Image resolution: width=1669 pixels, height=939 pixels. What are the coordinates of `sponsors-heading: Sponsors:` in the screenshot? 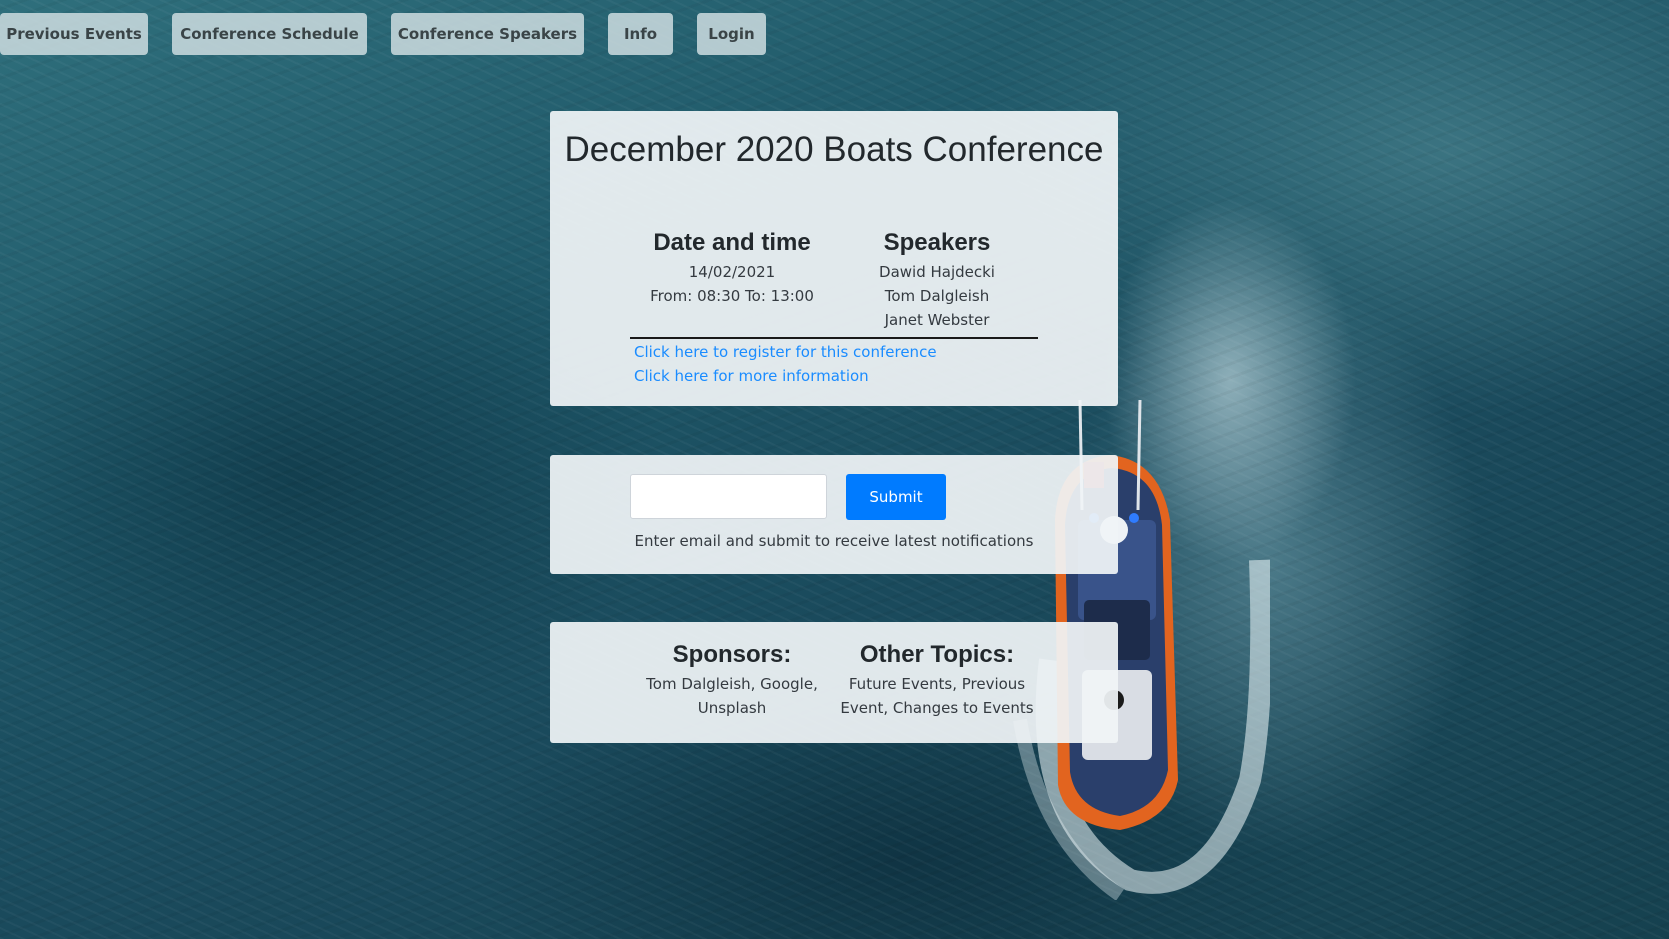 It's located at (732, 654).